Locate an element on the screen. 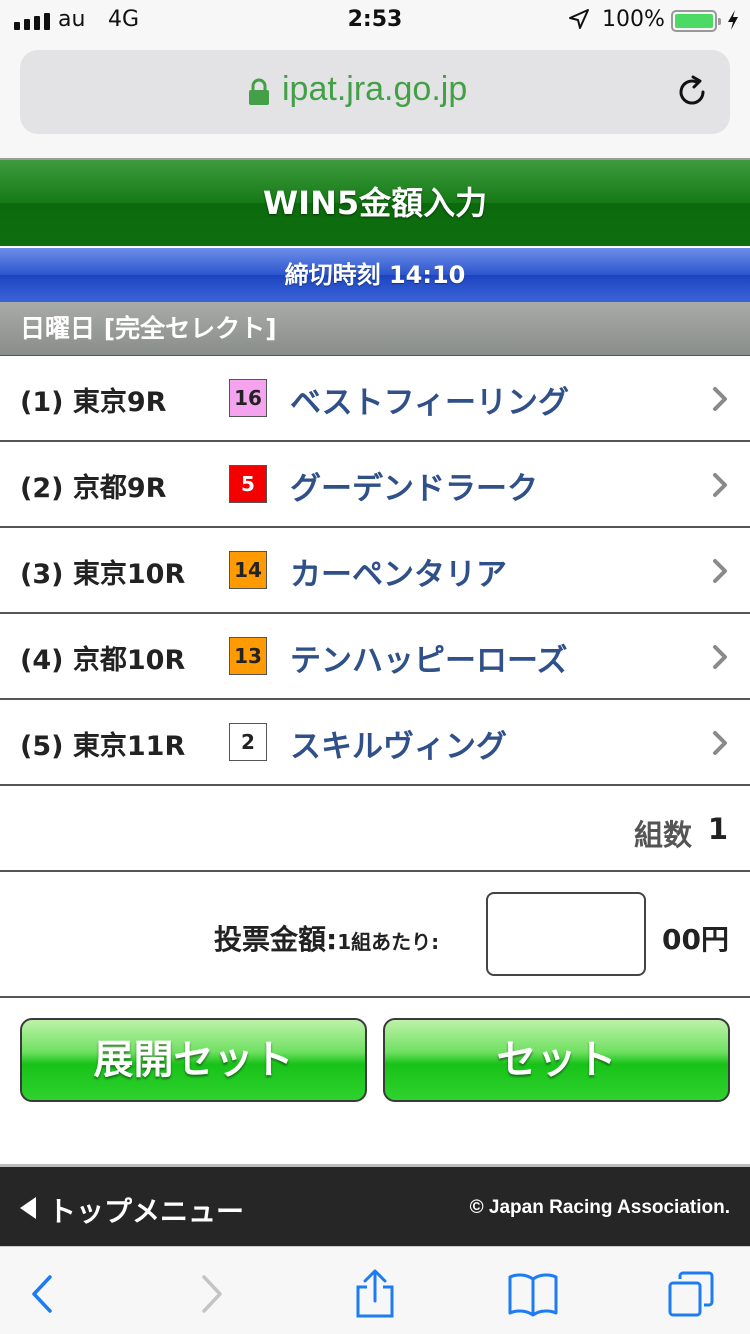 The image size is (750, 1334). set-button: セット is located at coordinates (556, 1060).